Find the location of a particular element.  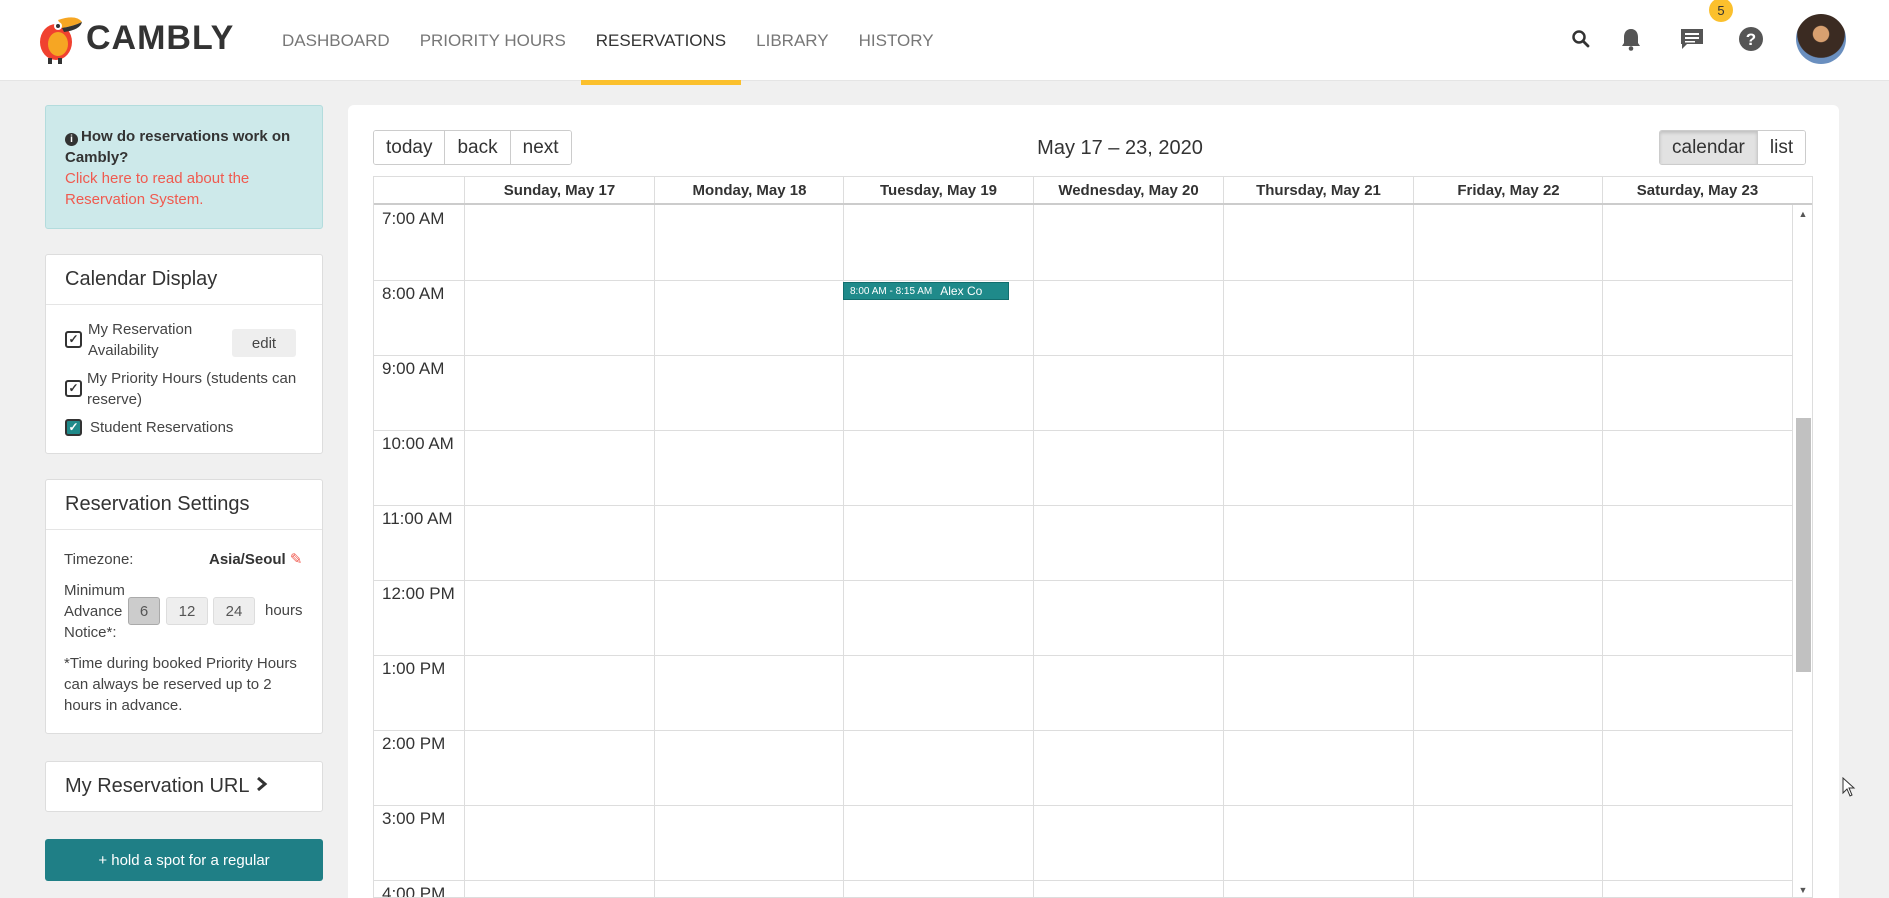

time-label: 3:00 PM is located at coordinates (414, 818).